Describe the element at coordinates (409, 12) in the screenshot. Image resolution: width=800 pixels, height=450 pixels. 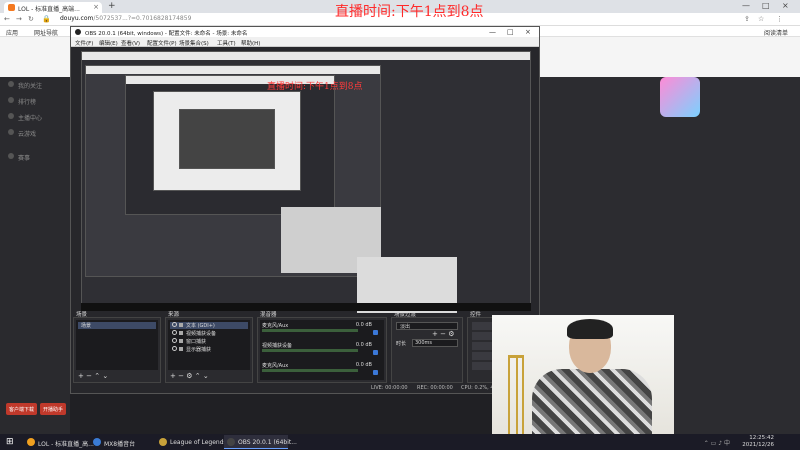
I see `stream-overlay-title: 直播时间:下午1点到8点` at that location.